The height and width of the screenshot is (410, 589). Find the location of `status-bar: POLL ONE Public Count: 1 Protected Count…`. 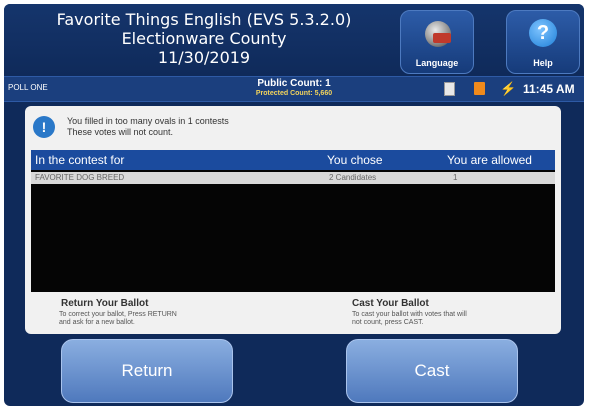

status-bar: POLL ONE Public Count: 1 Protected Count… is located at coordinates (294, 89).